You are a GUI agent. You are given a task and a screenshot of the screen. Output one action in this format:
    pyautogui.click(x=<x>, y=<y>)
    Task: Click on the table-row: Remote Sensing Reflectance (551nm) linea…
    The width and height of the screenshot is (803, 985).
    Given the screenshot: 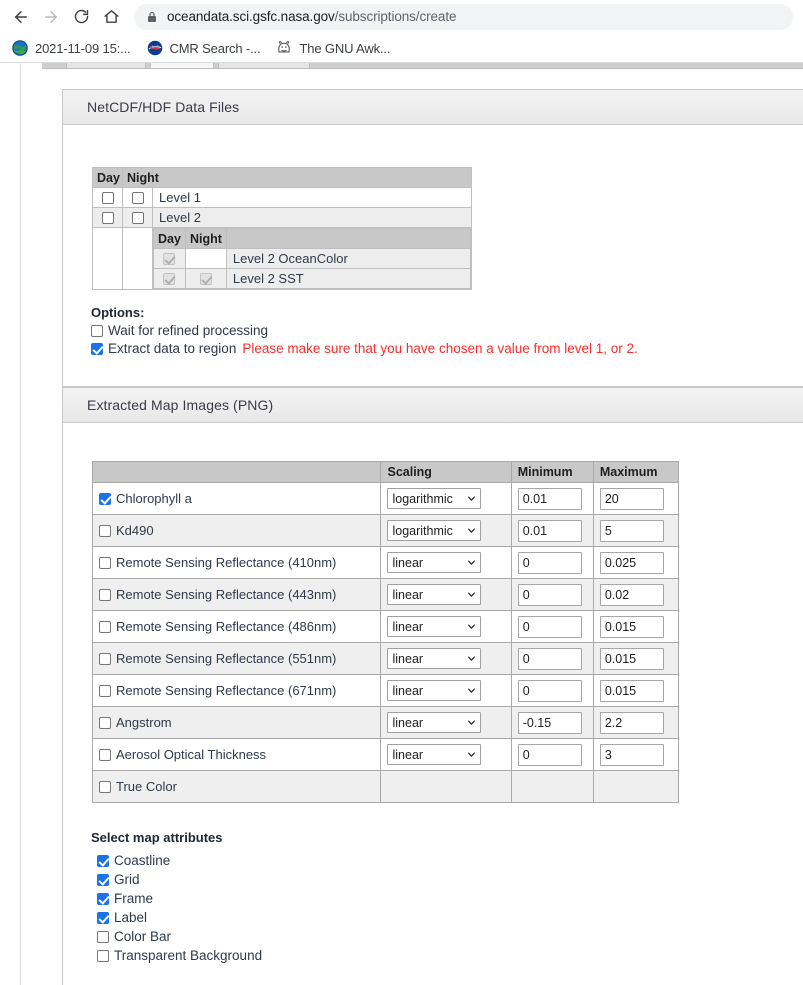 What is the action you would take?
    pyautogui.click(x=385, y=658)
    